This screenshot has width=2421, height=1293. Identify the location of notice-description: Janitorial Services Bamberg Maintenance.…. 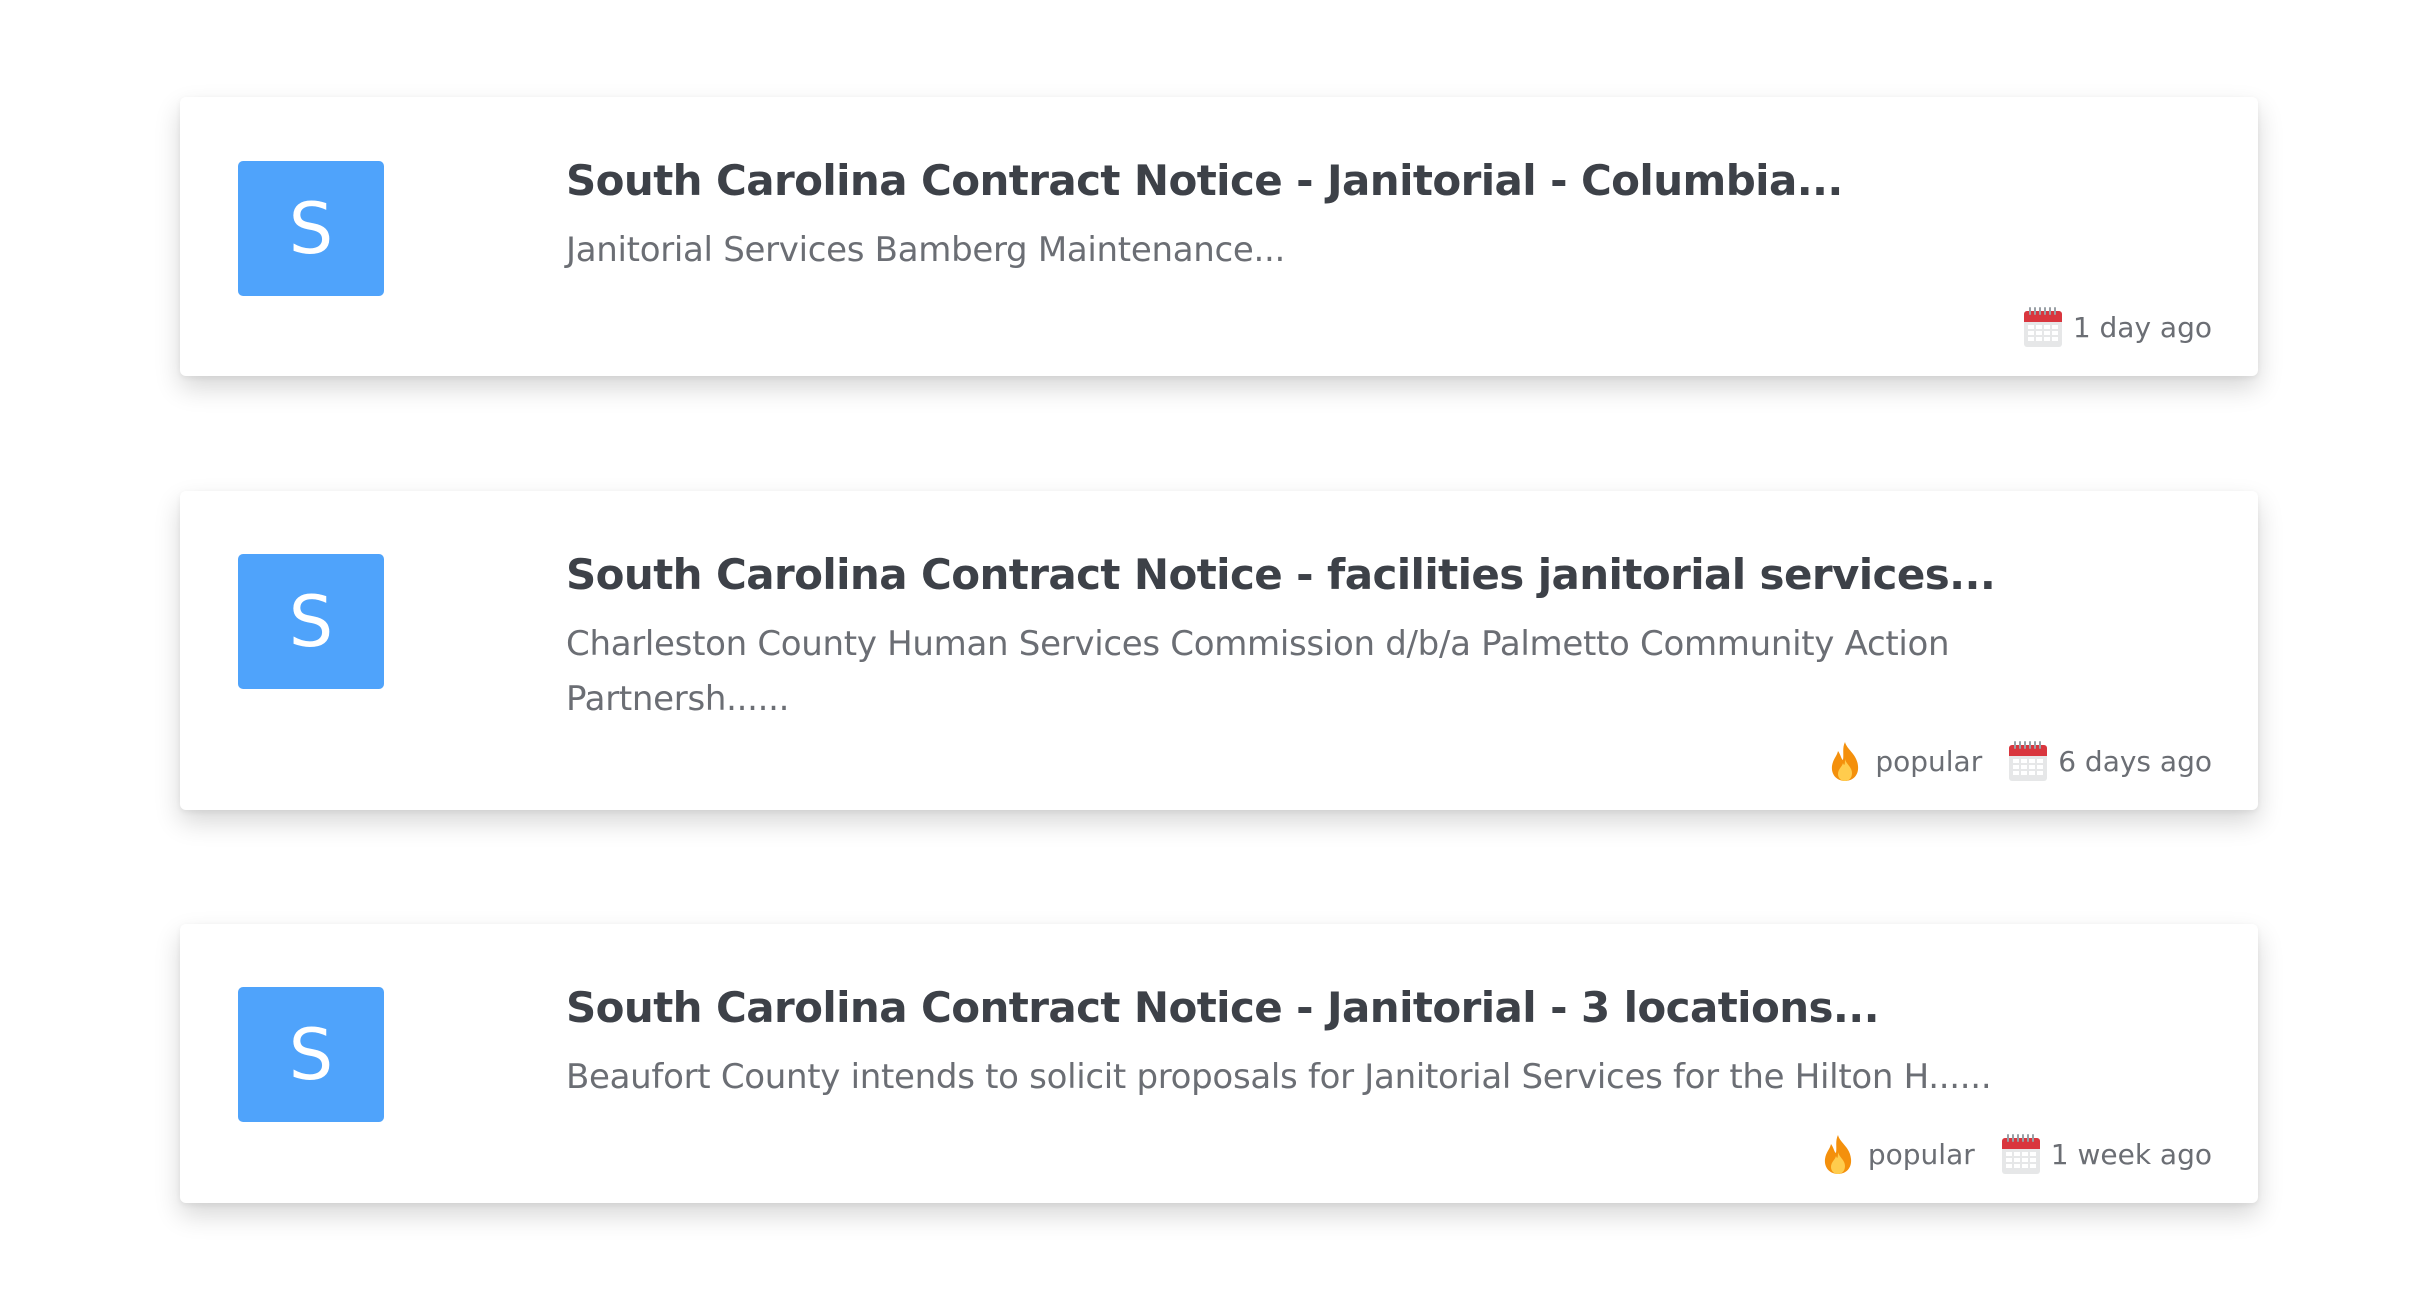
(926, 250).